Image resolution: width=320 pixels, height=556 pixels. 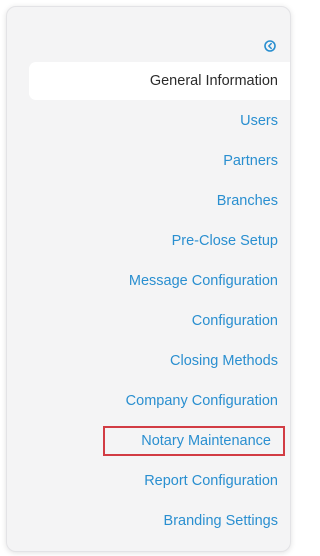 What do you see at coordinates (225, 241) in the screenshot?
I see `sidebar-item-pre-close-setup: Pre-Close Setup` at bounding box center [225, 241].